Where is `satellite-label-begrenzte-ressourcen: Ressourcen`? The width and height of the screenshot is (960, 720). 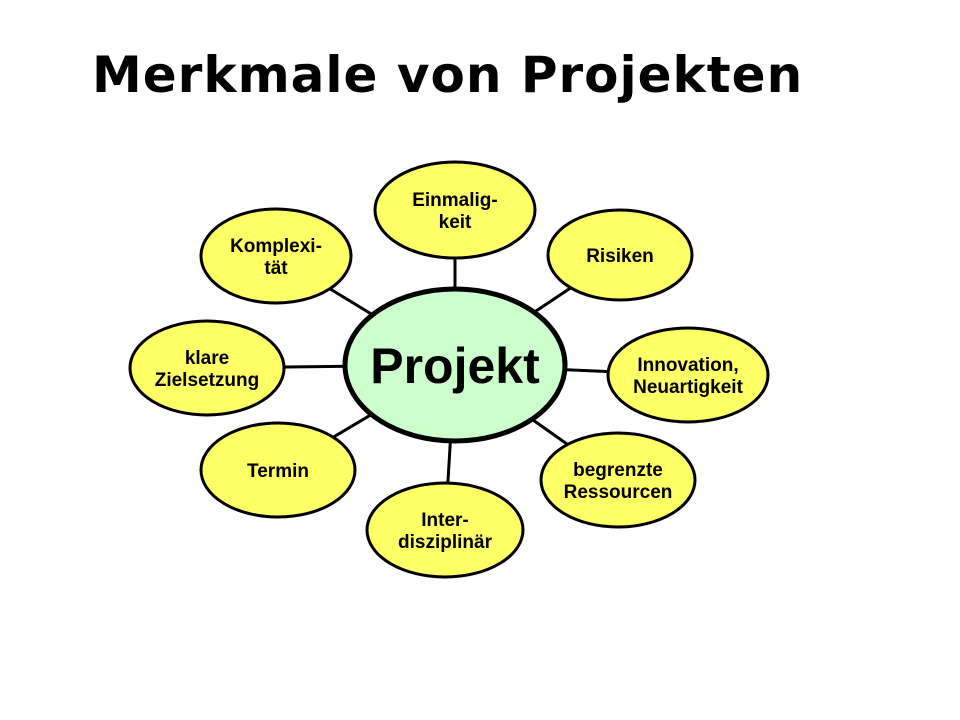
satellite-label-begrenzte-ressourcen: Ressourcen is located at coordinates (618, 492).